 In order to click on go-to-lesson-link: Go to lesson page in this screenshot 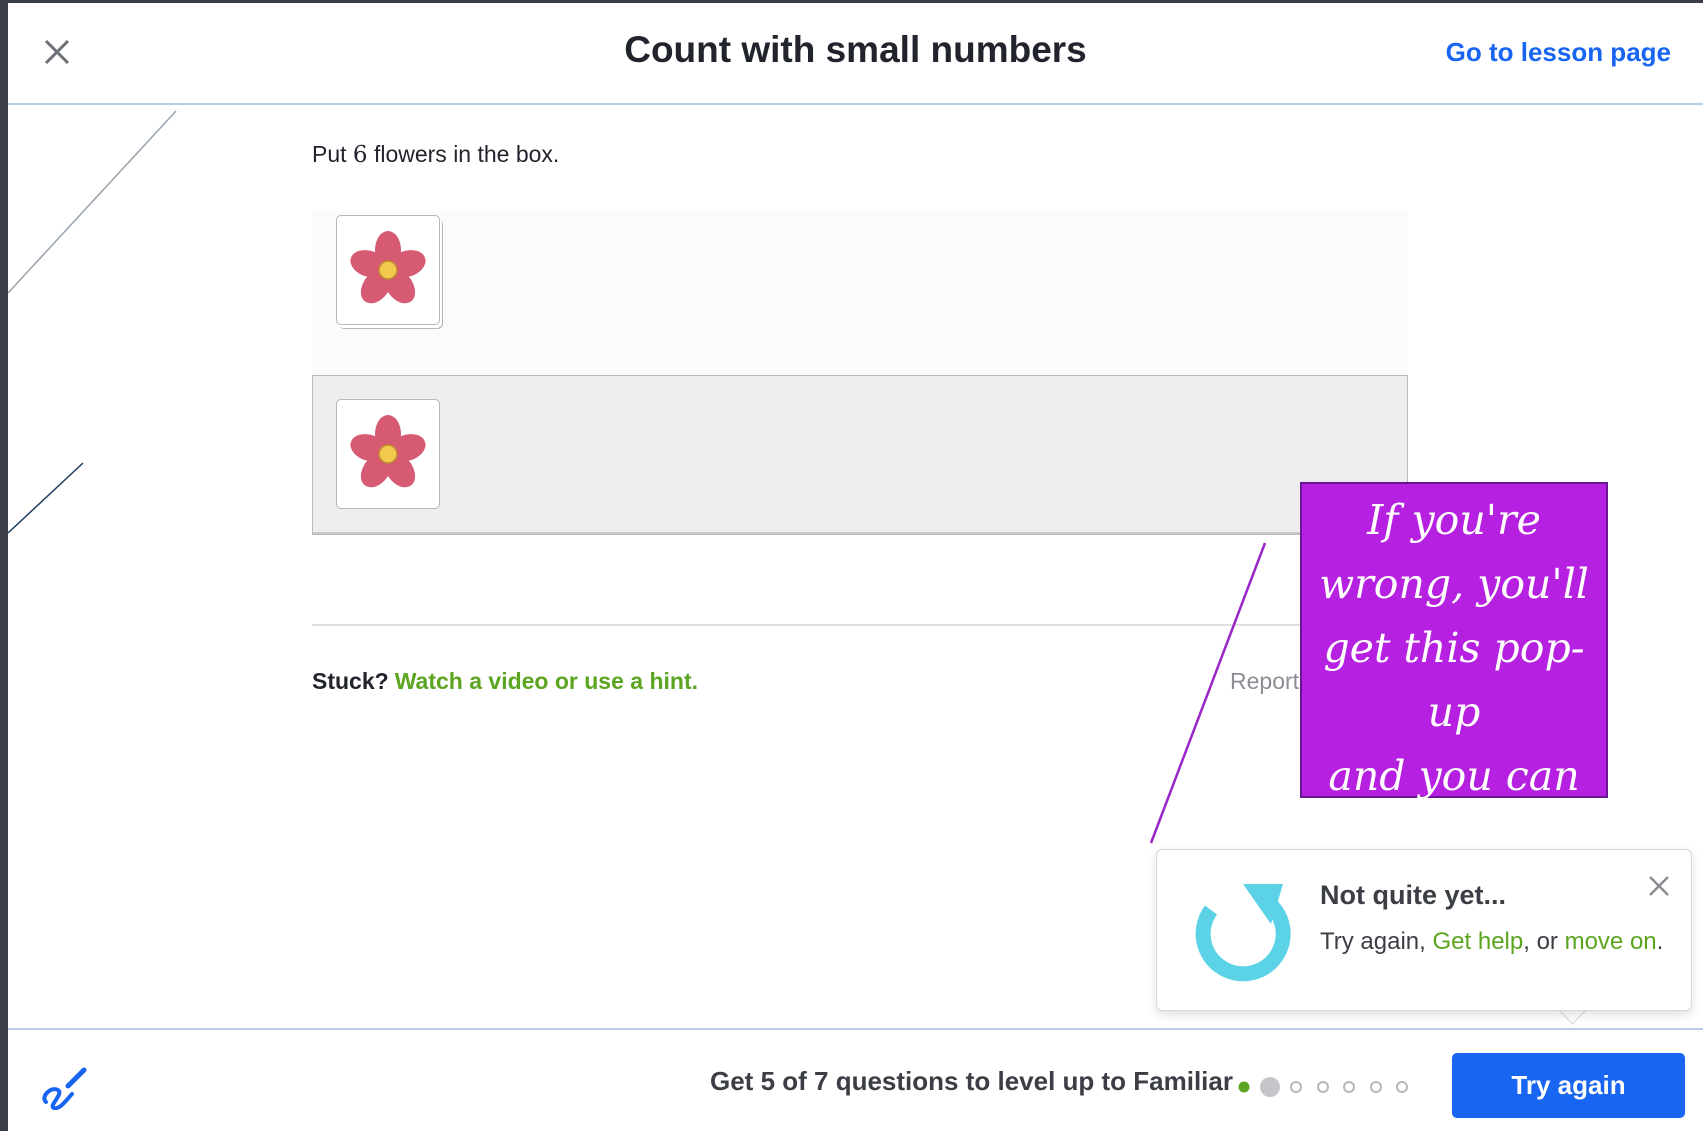, I will do `click(1558, 52)`.